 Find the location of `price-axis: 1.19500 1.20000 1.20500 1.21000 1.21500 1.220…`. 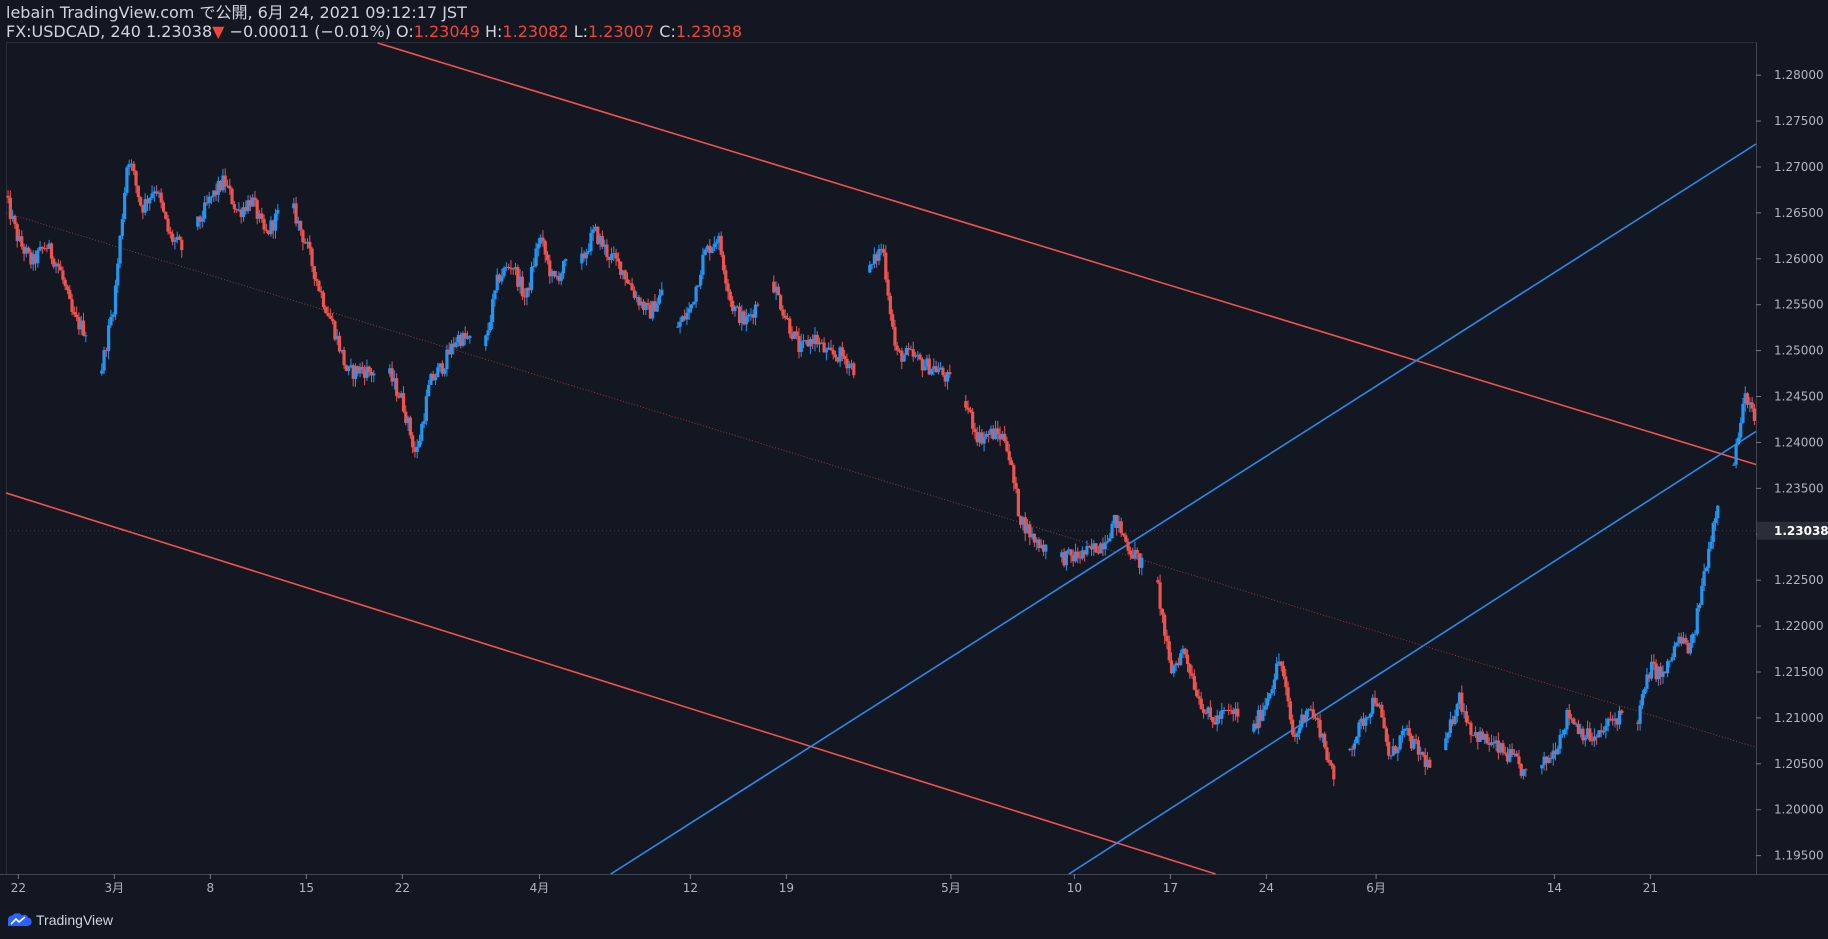

price-axis: 1.19500 1.20000 1.20500 1.21000 1.21500 1.220… is located at coordinates (1792, 465).